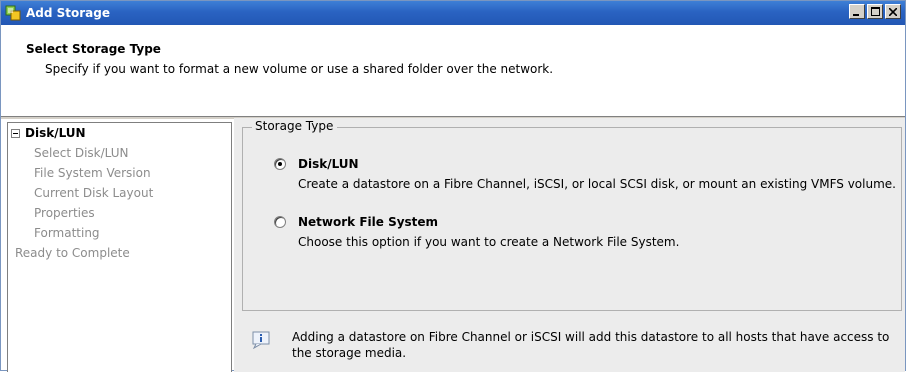 This screenshot has width=906, height=372. I want to click on vsphere-app-icon, so click(13, 13).